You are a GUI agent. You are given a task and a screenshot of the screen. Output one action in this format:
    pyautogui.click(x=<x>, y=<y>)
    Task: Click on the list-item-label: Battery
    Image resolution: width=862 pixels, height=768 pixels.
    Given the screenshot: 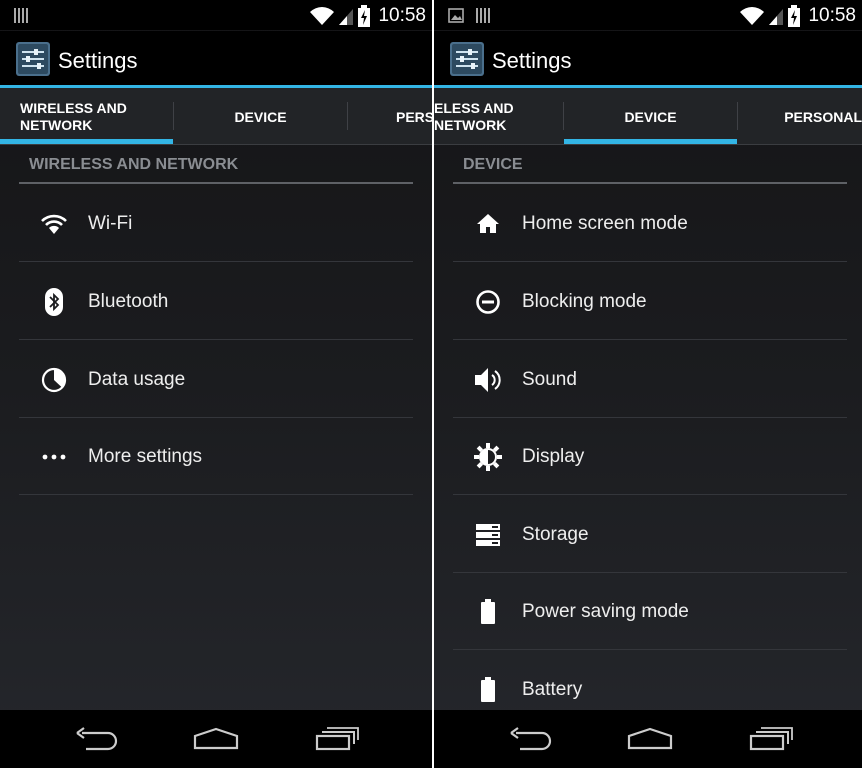 What is the action you would take?
    pyautogui.click(x=552, y=689)
    